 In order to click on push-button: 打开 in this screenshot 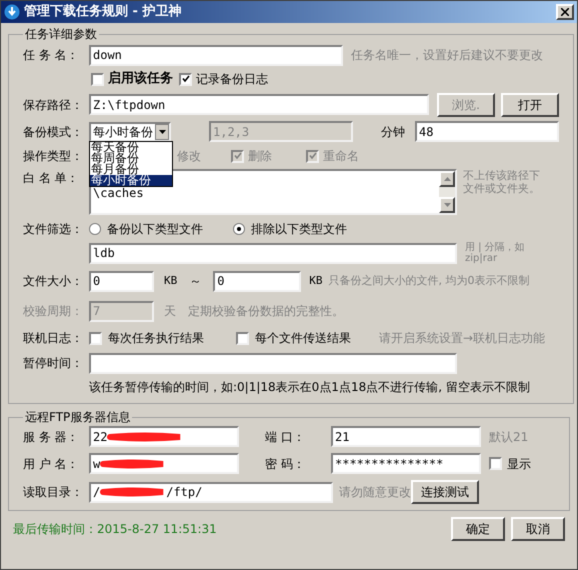, I will do `click(530, 104)`.